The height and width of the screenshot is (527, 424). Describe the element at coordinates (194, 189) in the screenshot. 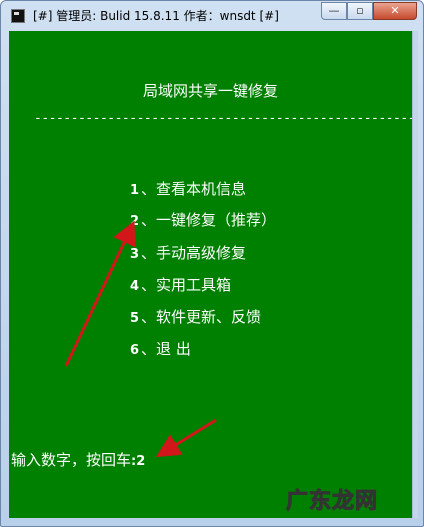

I see `menu-item-label: 、查看本机信息` at that location.